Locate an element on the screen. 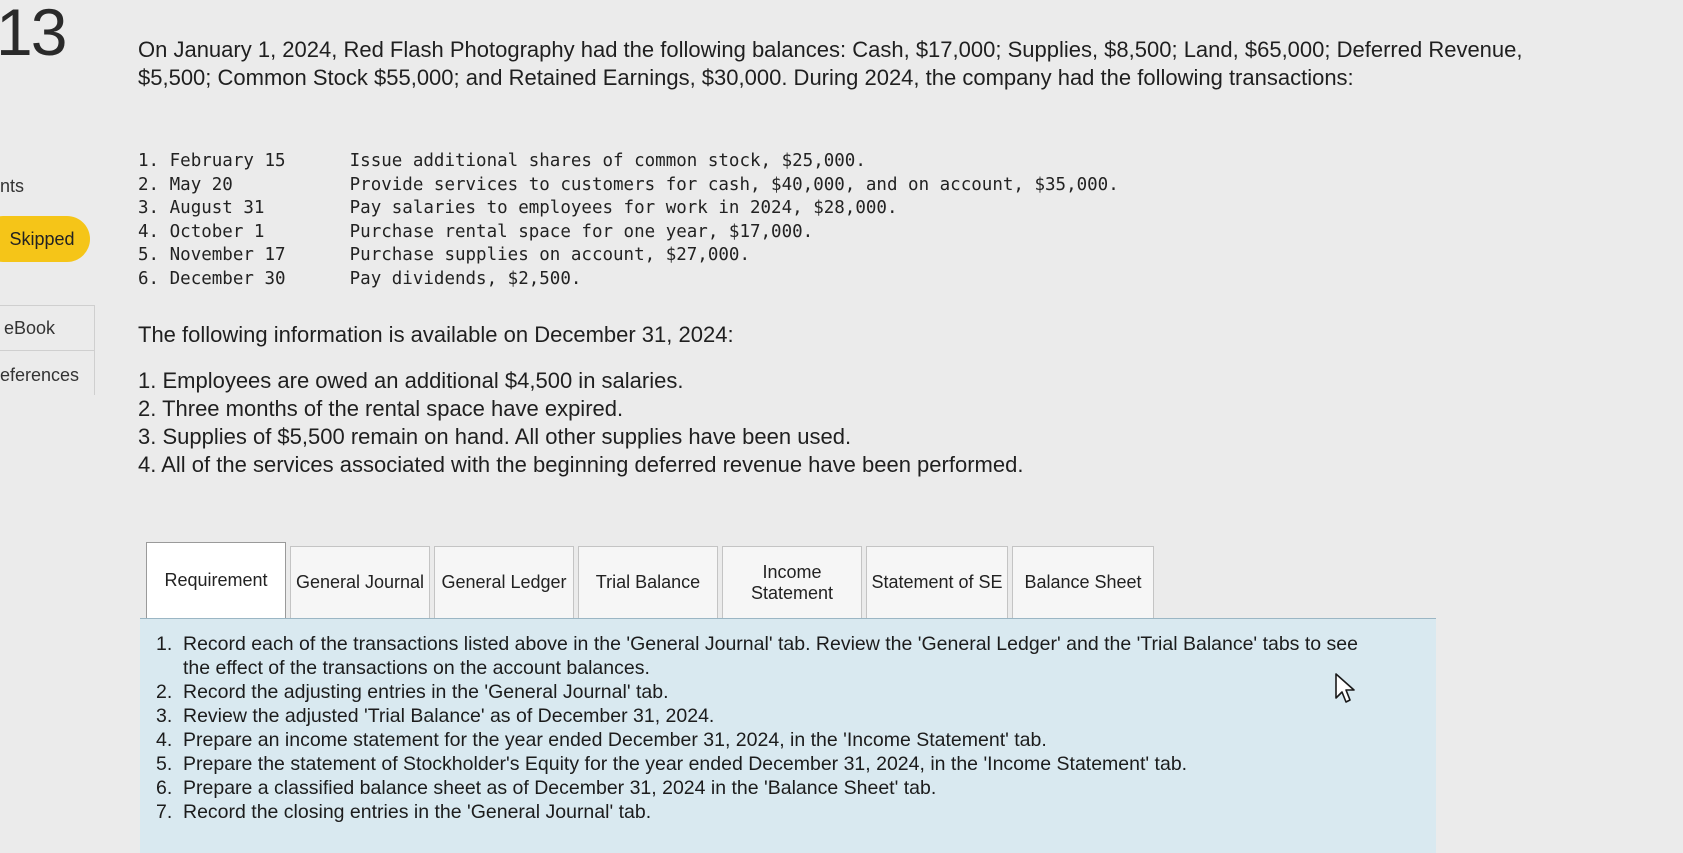  transaction-num: 2. is located at coordinates (149, 184).